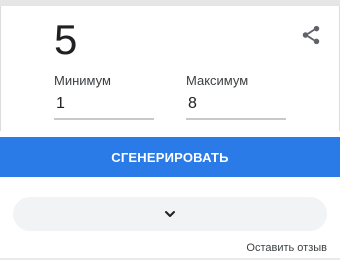 The height and width of the screenshot is (260, 340). I want to click on min-input-underline, so click(104, 119).